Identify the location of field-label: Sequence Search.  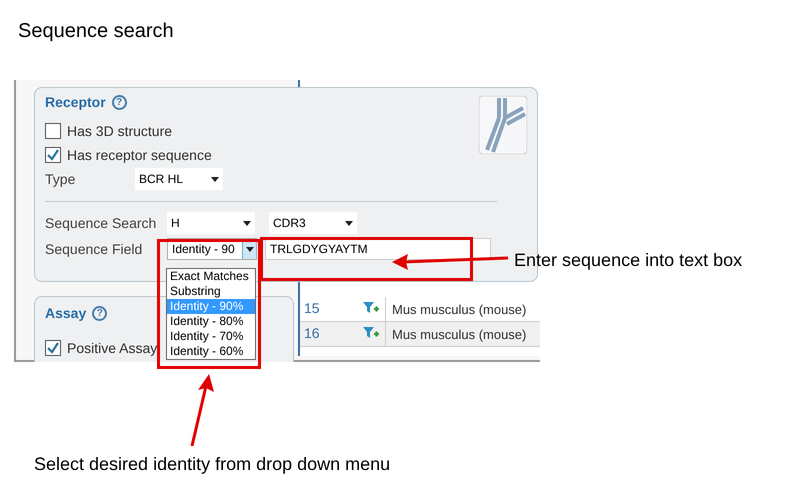
(101, 223).